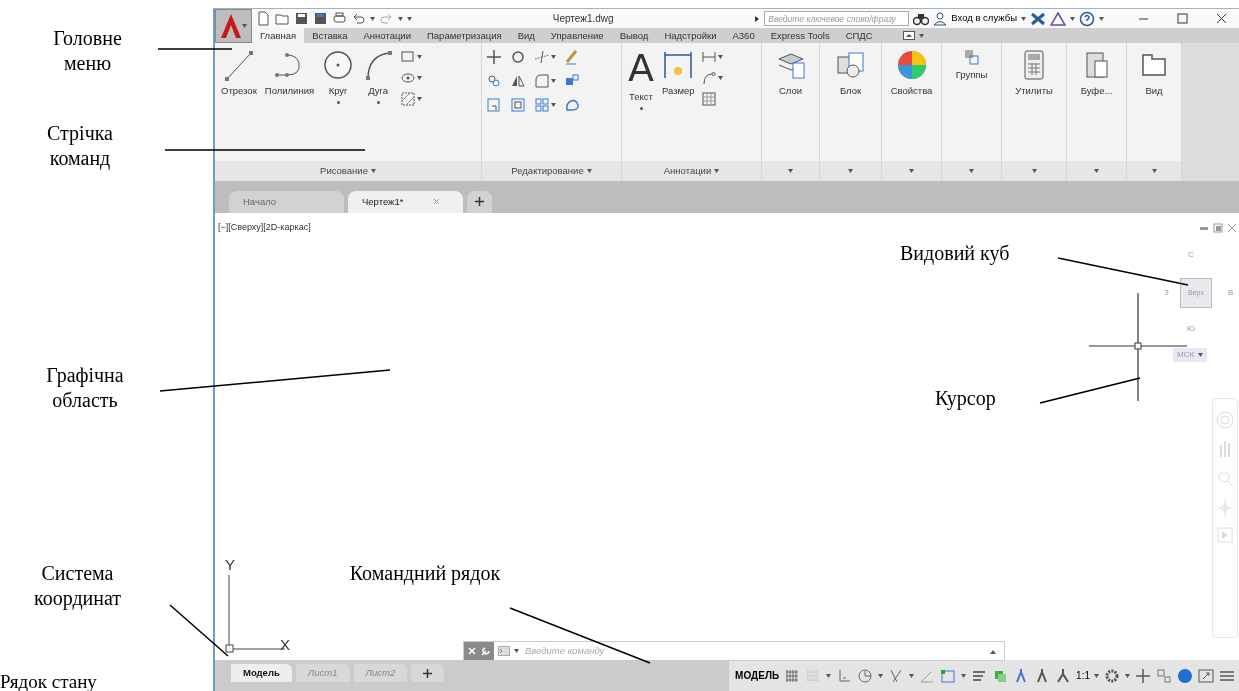 The image size is (1239, 691). I want to click on panel-title-button: Аннотации, so click(691, 170).